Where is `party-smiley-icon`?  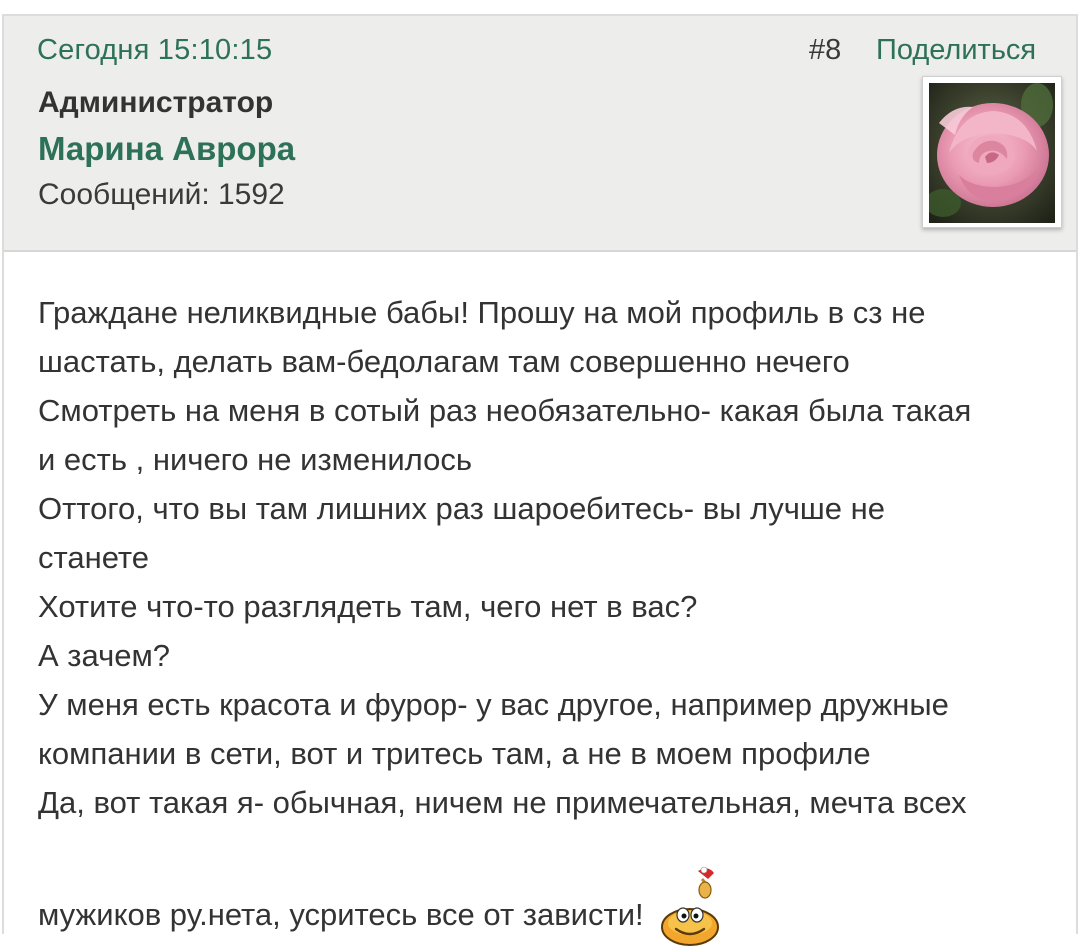 party-smiley-icon is located at coordinates (689, 906).